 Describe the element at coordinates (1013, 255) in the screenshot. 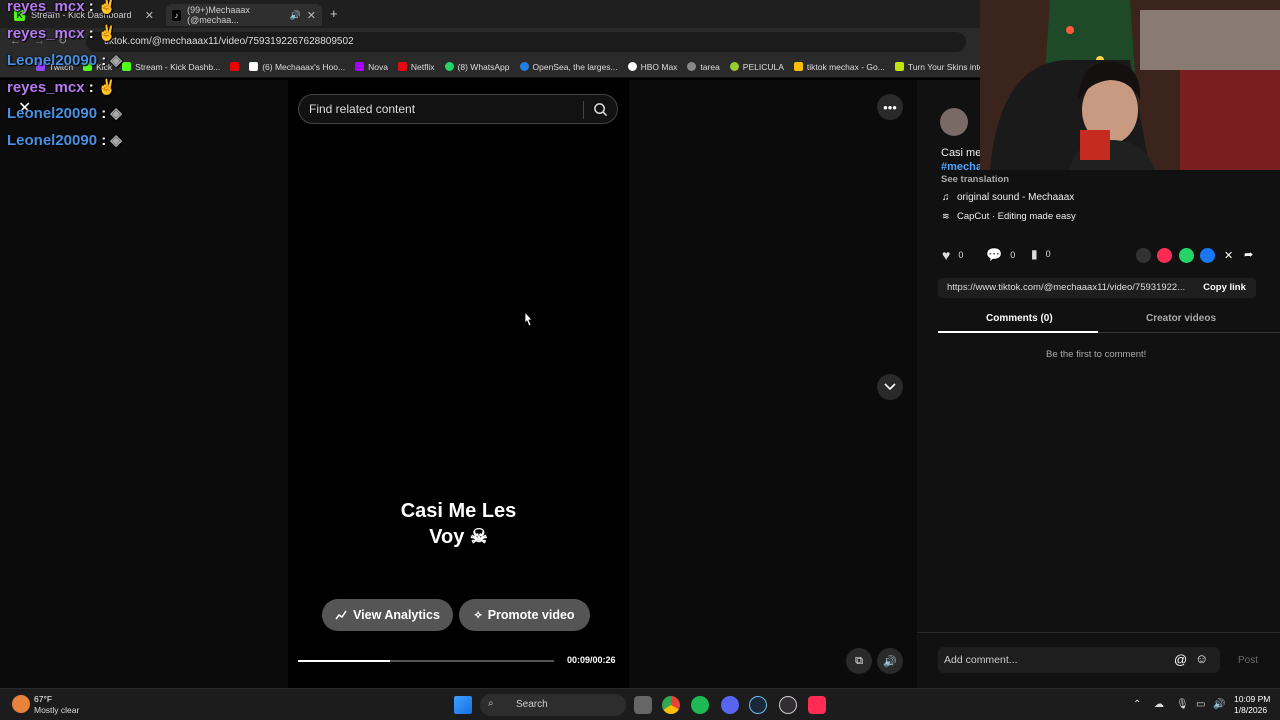

I see `comment-count: 0` at that location.